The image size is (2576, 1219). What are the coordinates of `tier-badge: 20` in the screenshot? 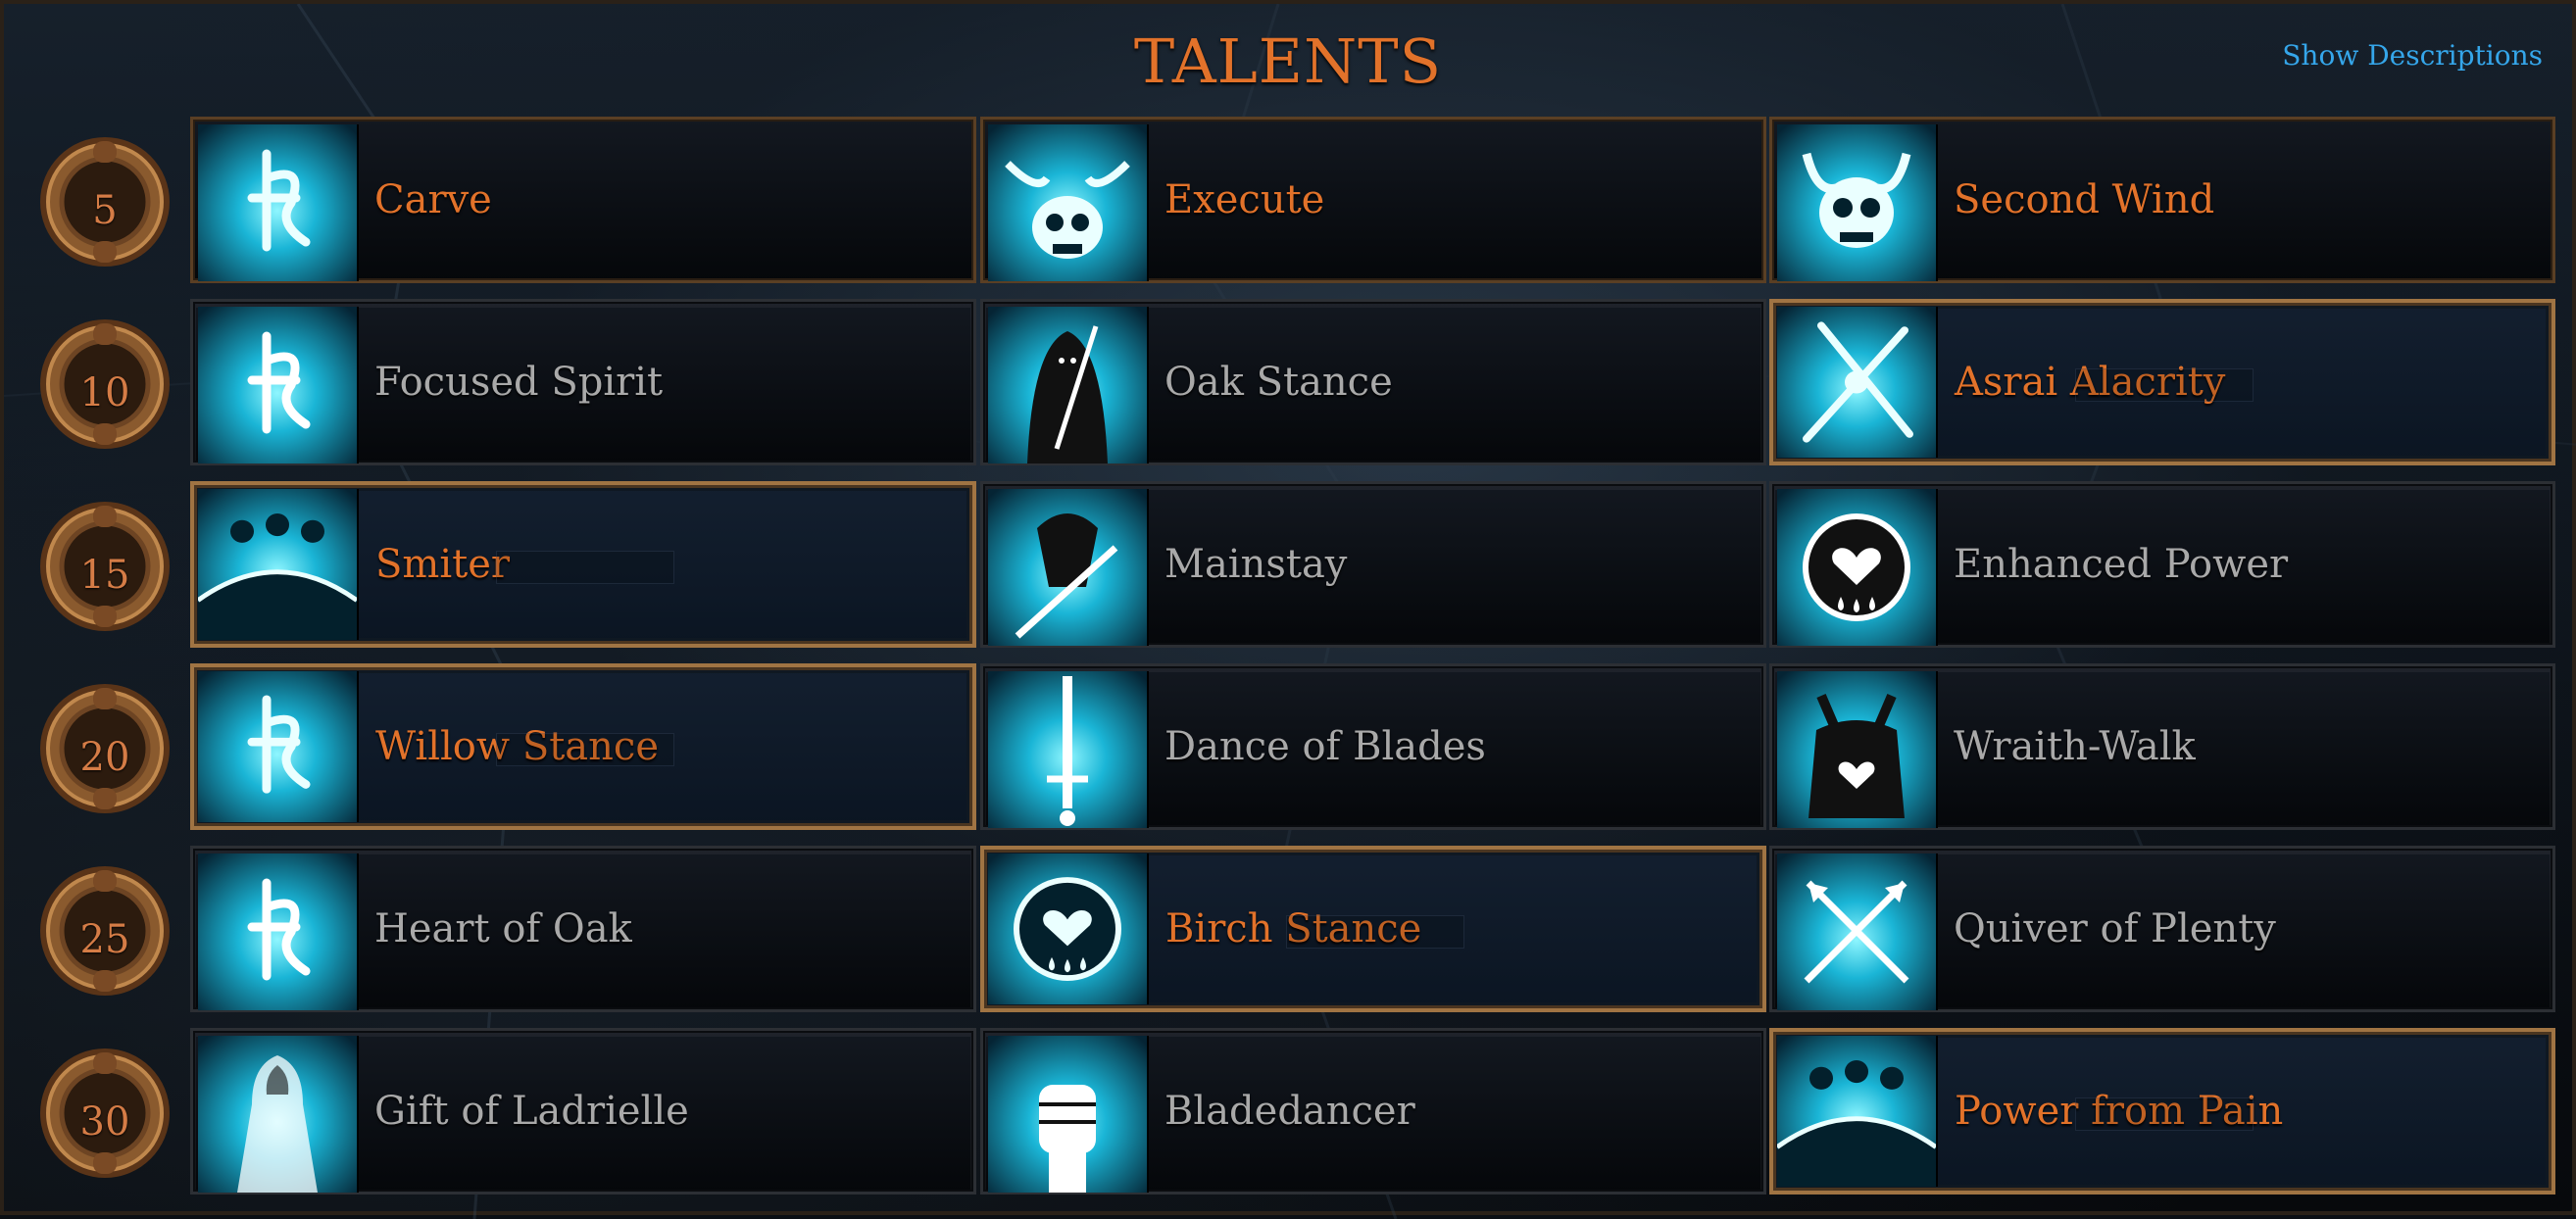 It's located at (104, 749).